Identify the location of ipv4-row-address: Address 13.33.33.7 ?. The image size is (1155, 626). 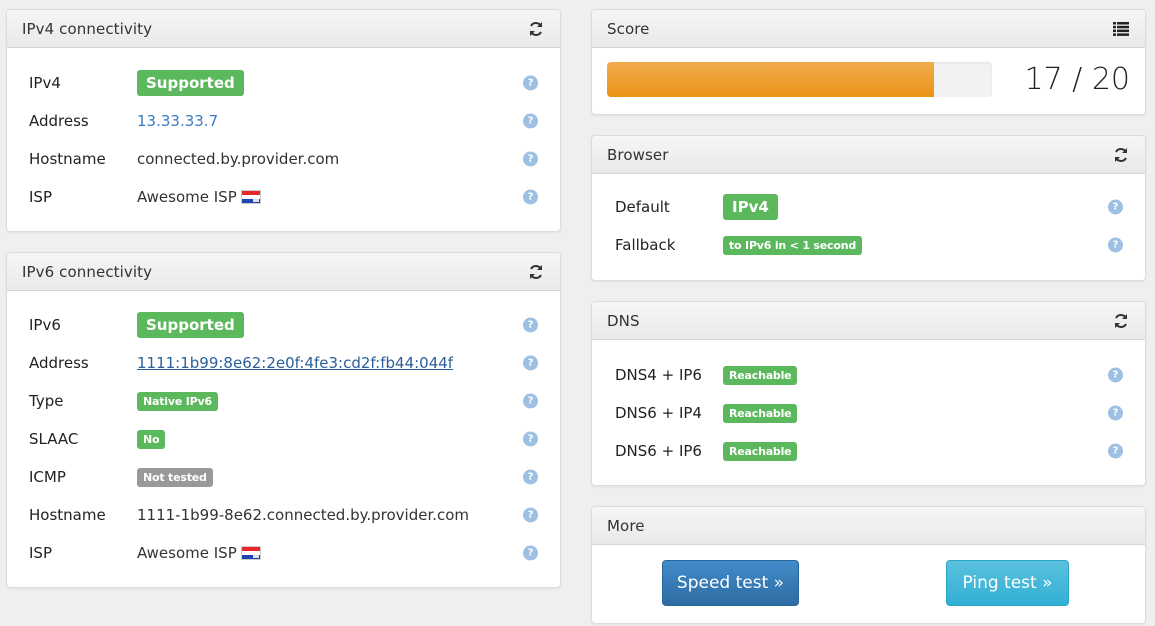
(283, 121).